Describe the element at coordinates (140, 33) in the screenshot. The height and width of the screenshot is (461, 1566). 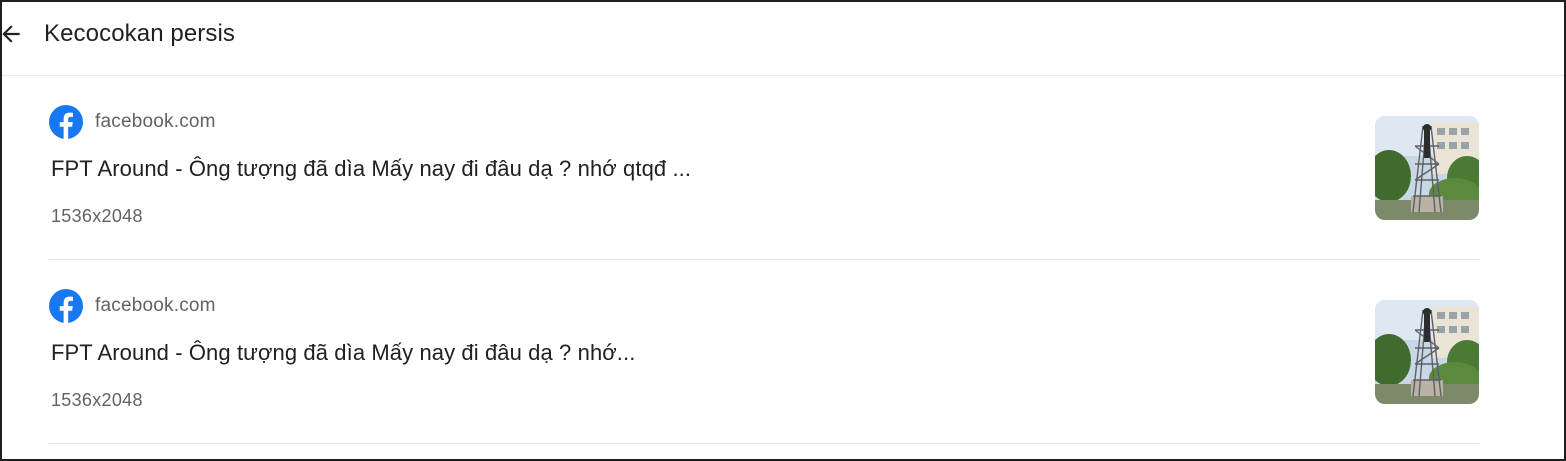
I see `page-title: Kecocokan persis` at that location.